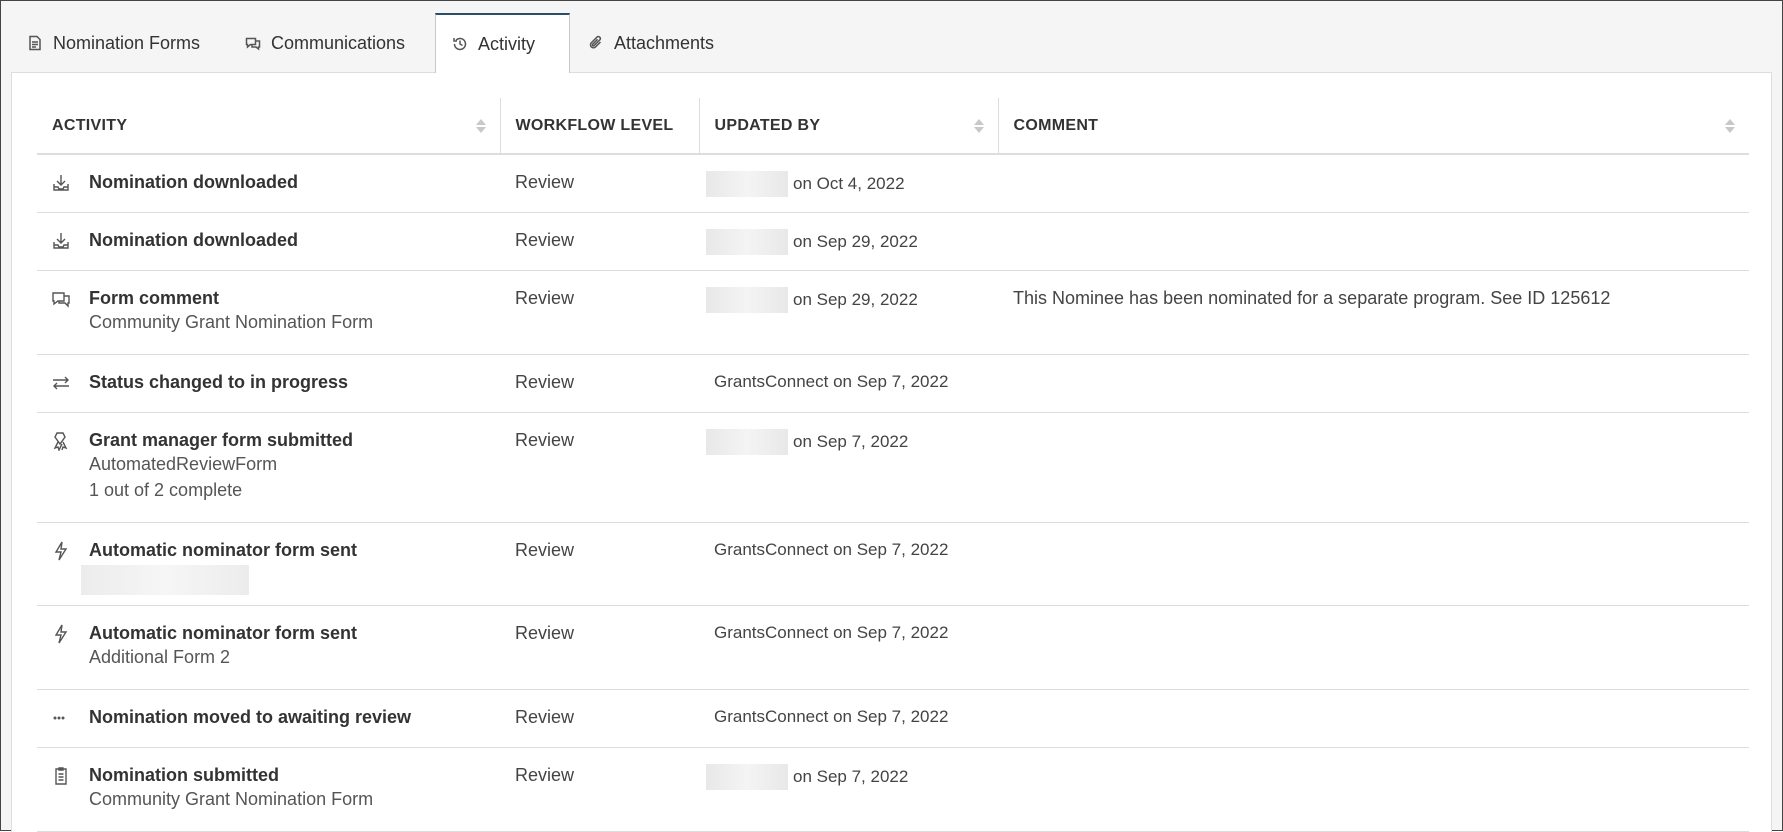  I want to click on tab-communications: Communications, so click(325, 43).